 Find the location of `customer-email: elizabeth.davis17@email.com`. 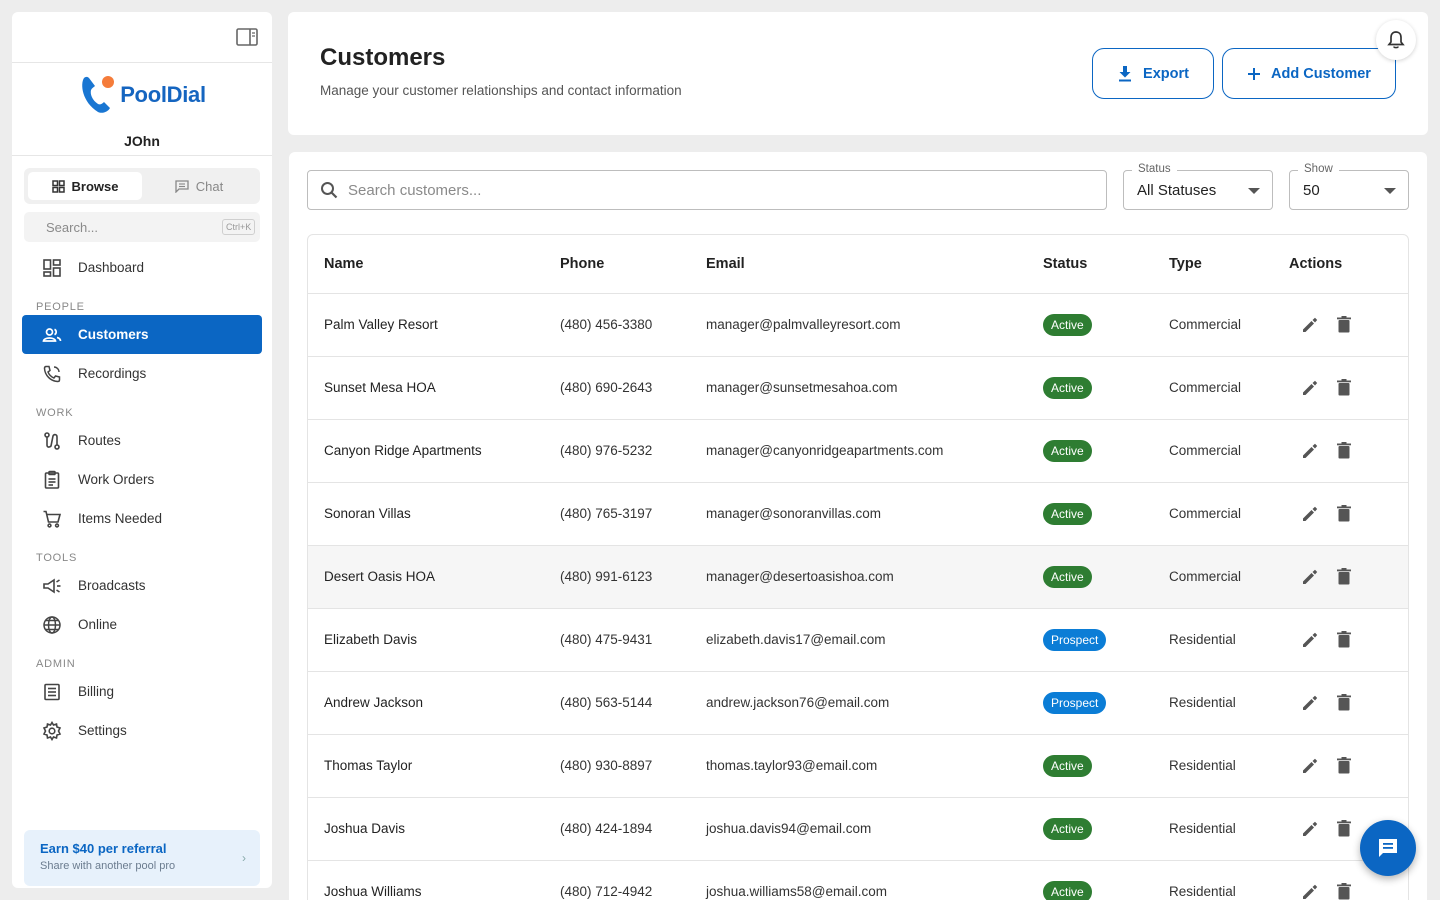

customer-email: elizabeth.davis17@email.com is located at coordinates (858, 640).